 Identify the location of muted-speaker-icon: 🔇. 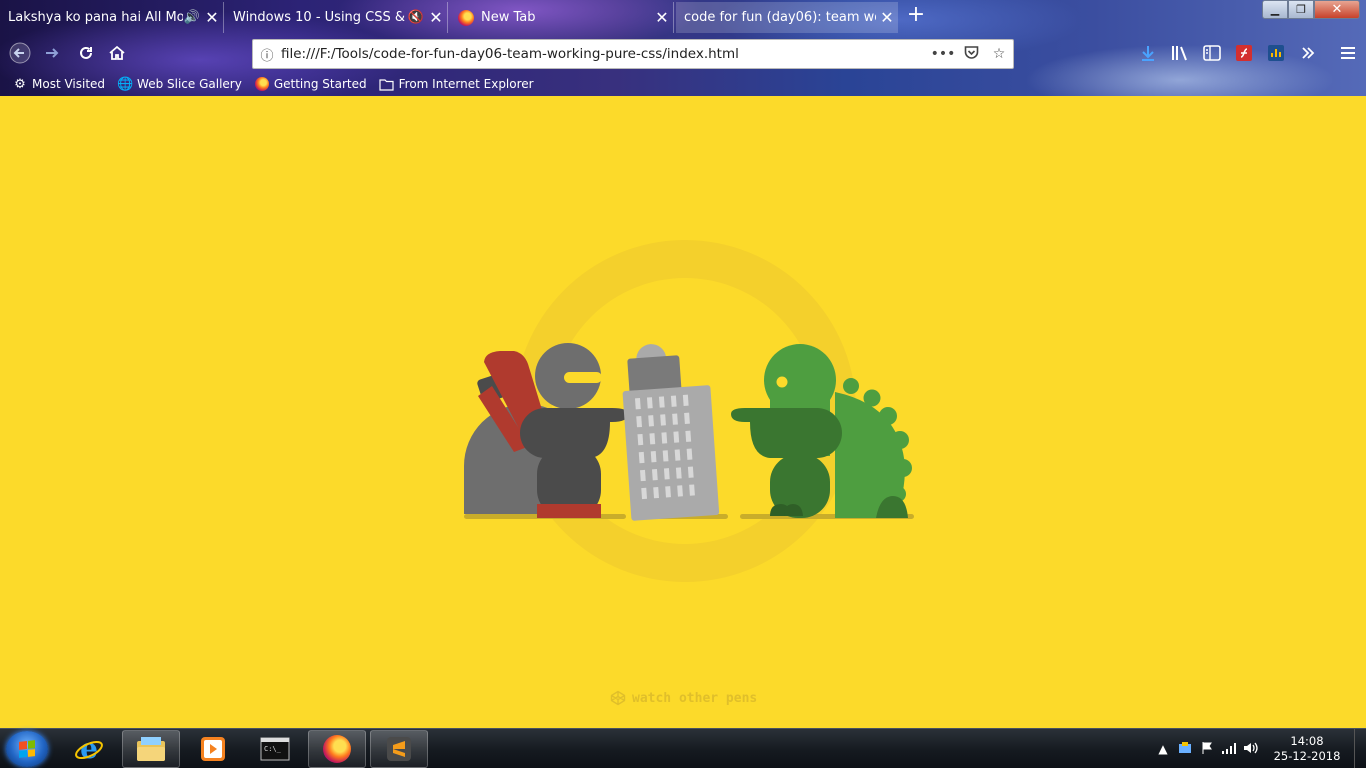
(416, 17).